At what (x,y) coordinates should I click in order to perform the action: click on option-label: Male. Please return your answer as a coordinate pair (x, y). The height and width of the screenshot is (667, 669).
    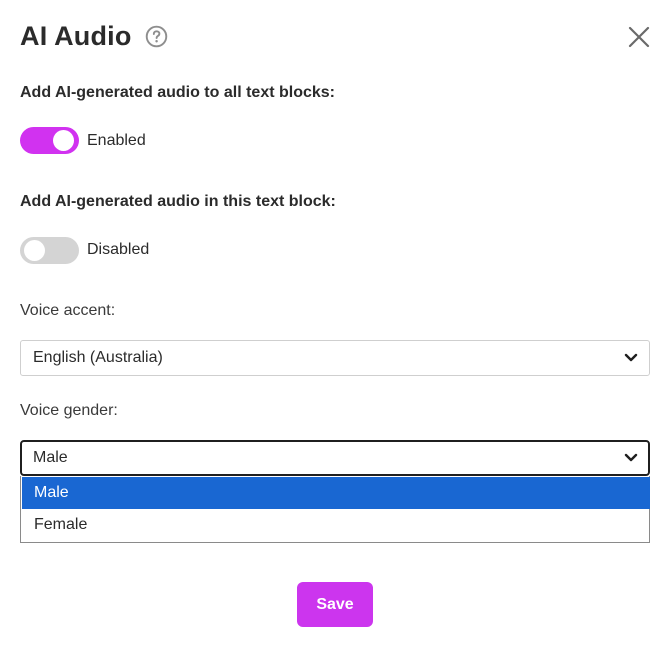
    Looking at the image, I should click on (51, 492).